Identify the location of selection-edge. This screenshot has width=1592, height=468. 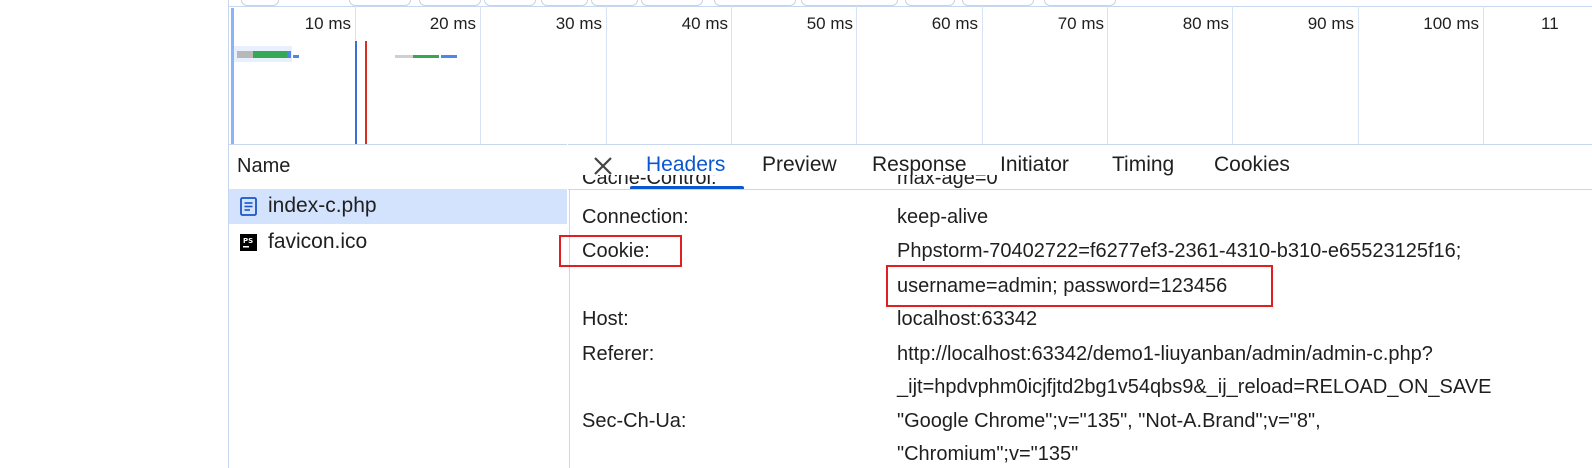
(232, 76).